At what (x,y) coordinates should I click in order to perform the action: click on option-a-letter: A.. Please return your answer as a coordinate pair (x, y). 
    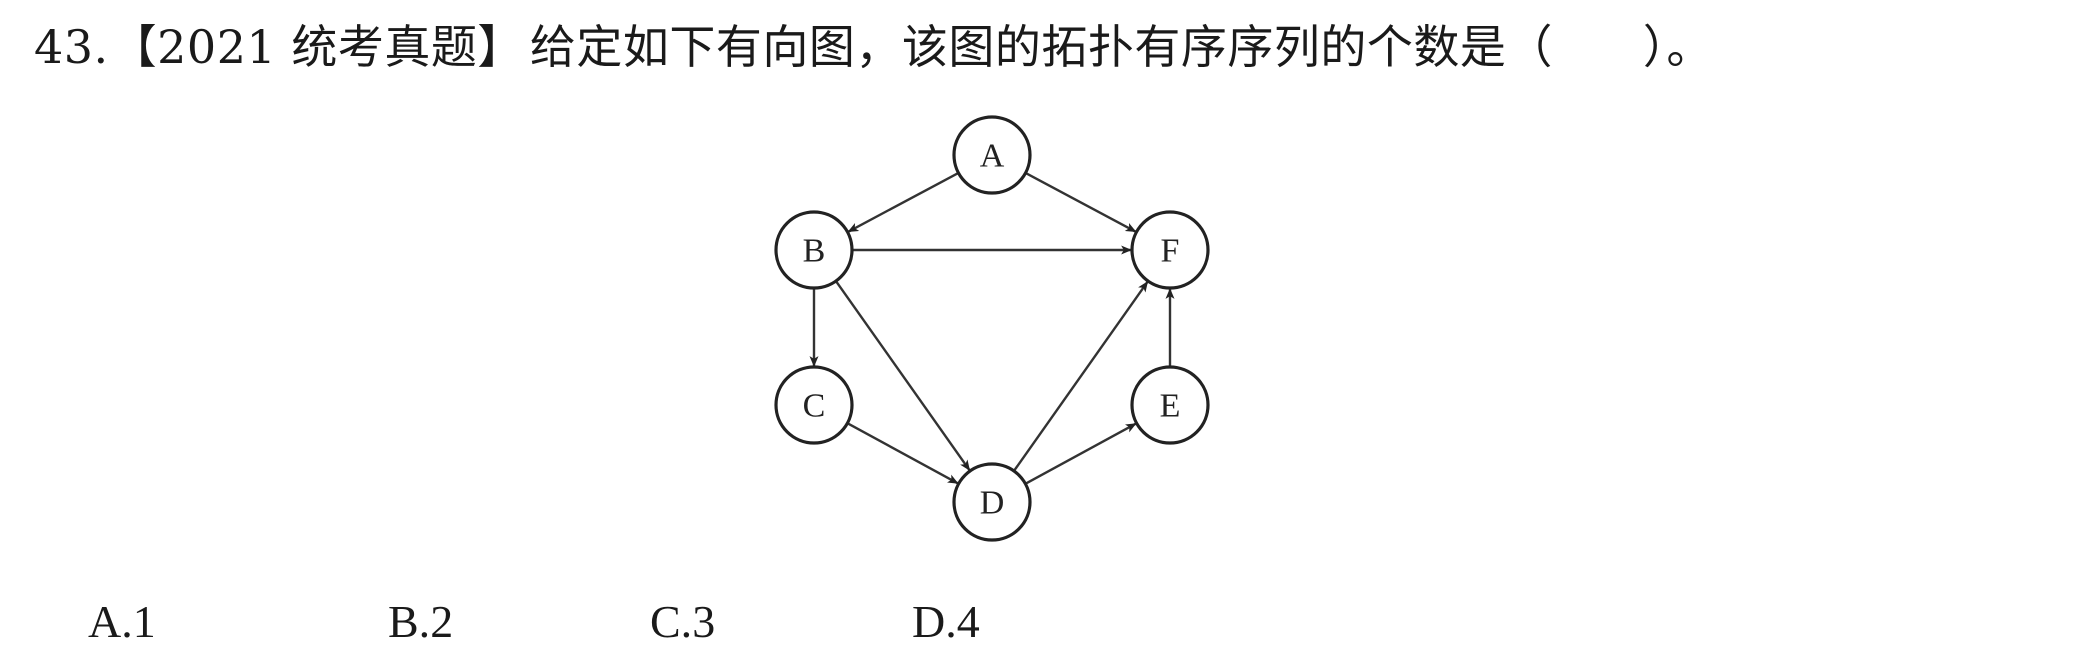
    Looking at the image, I should click on (110, 621).